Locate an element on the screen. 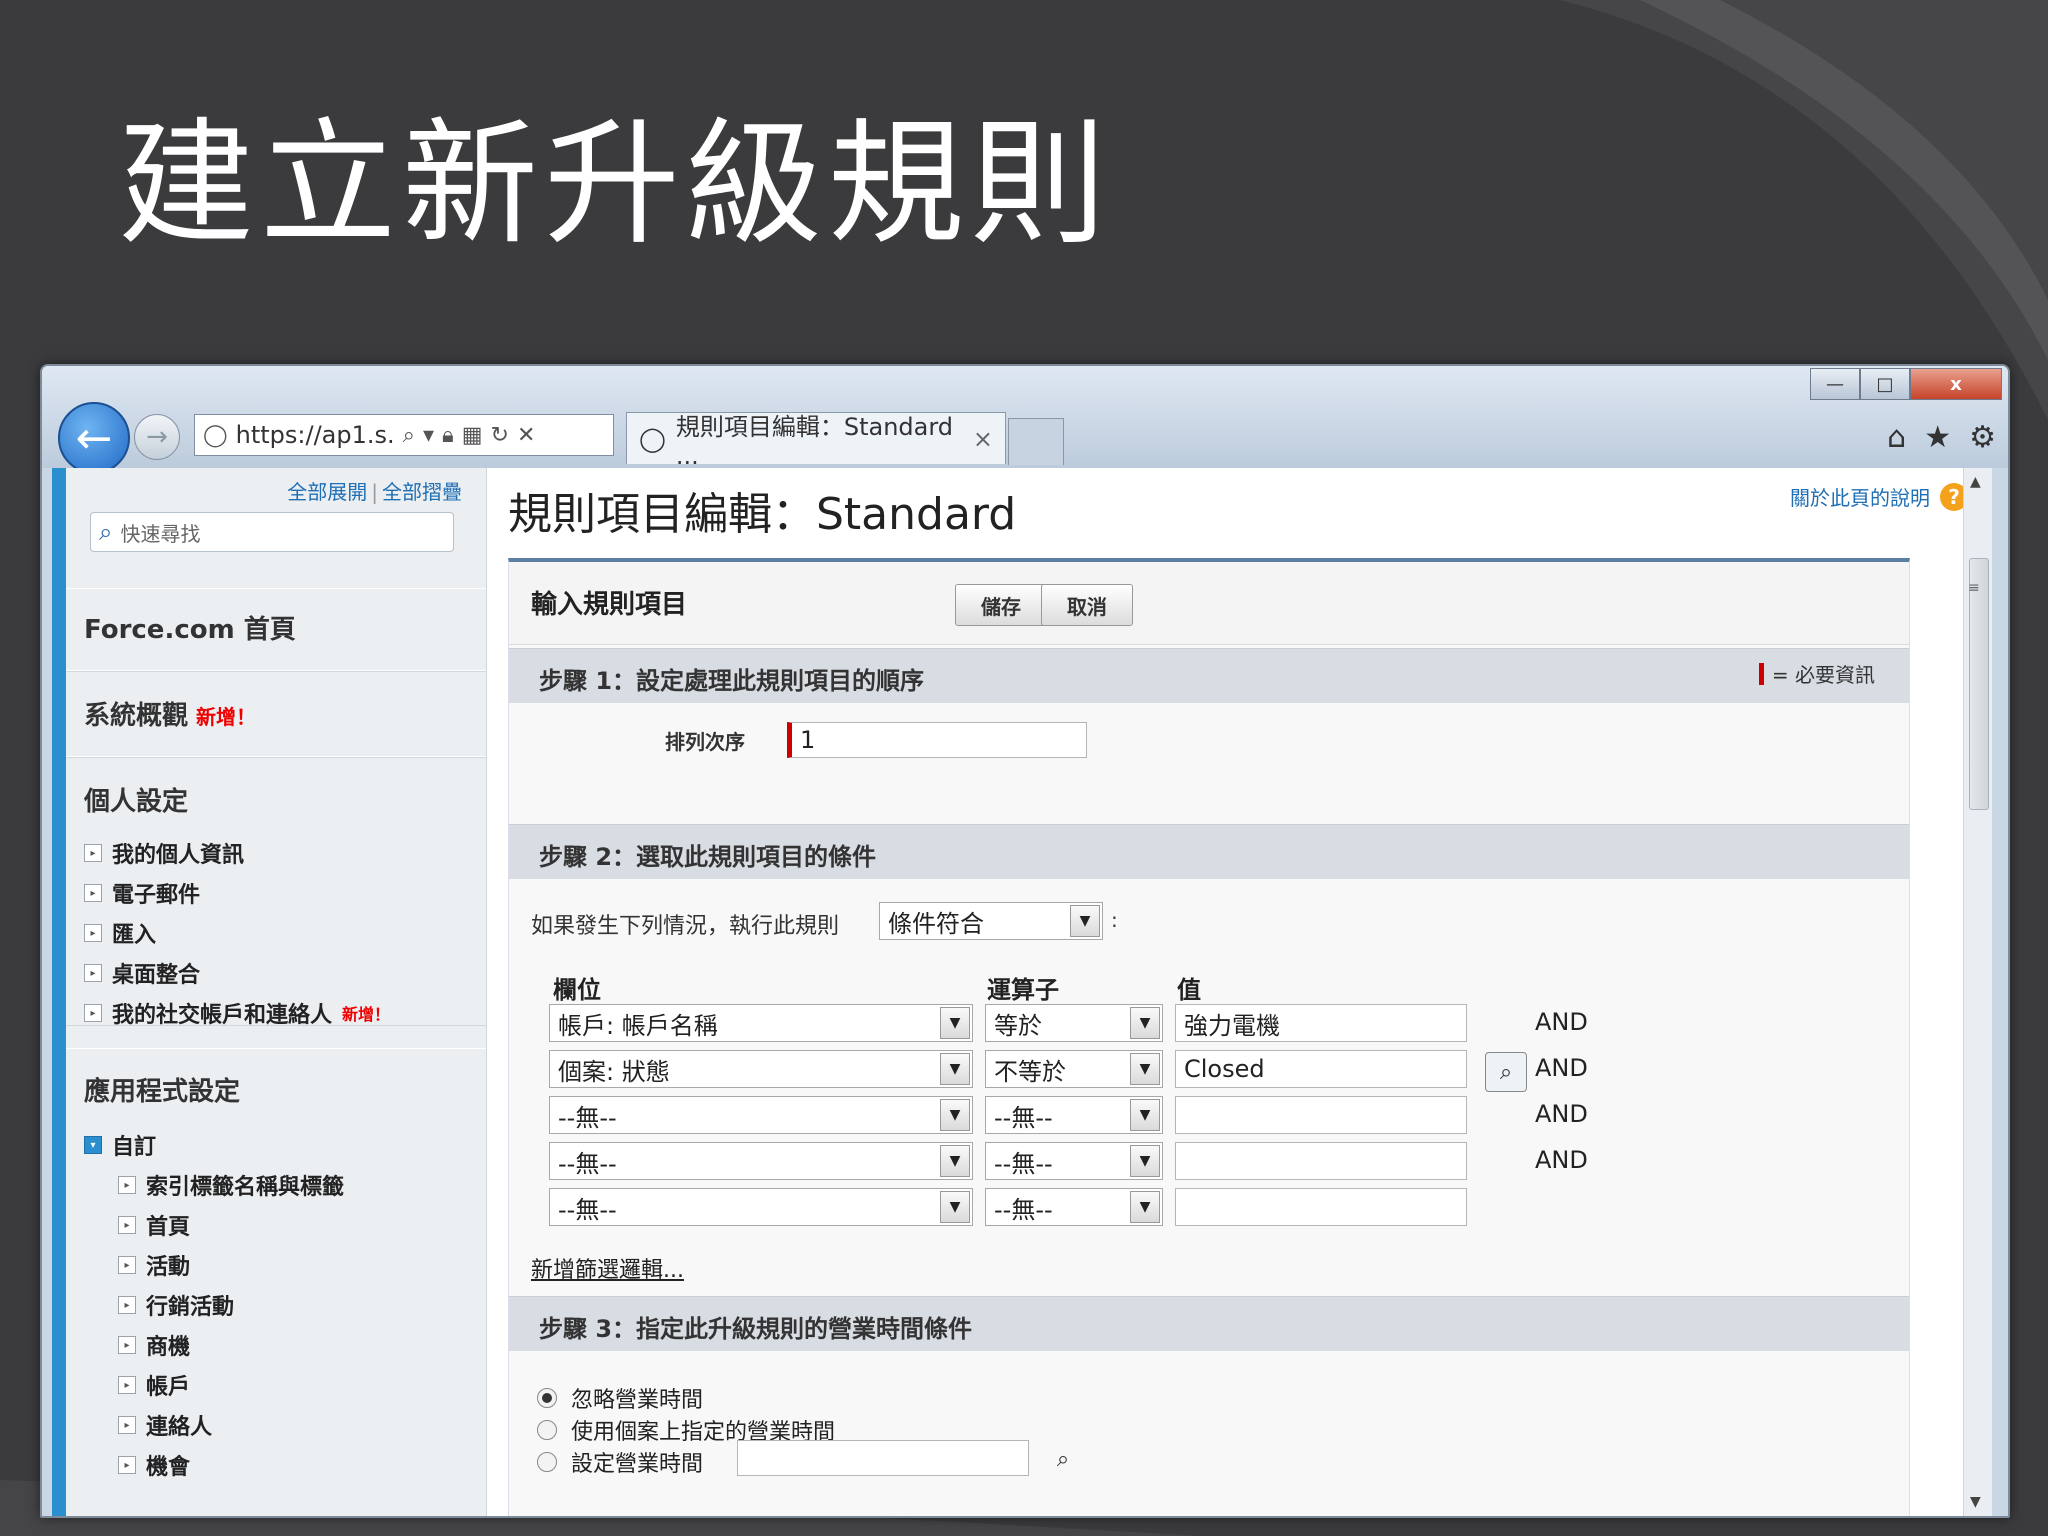 This screenshot has height=1536, width=2048. filter-field-select: 帳戶: 帳戶名稱 ▼ is located at coordinates (761, 1023).